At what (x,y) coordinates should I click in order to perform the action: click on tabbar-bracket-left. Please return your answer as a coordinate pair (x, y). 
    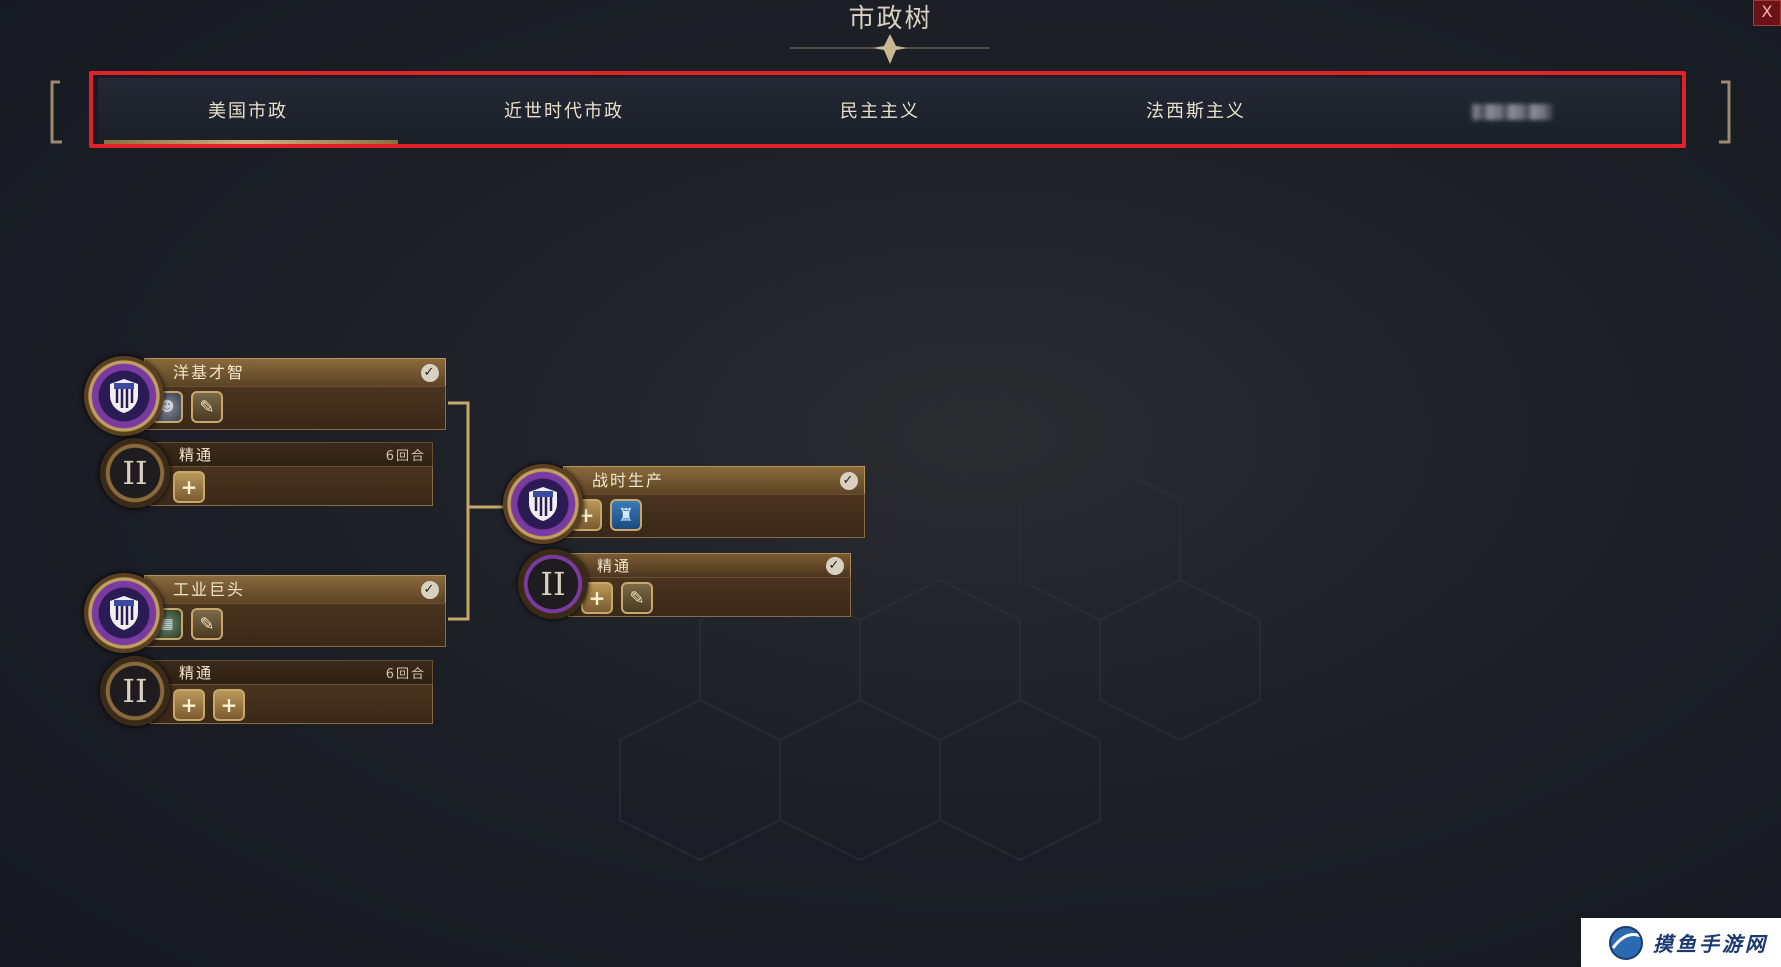
    Looking at the image, I should click on (56, 112).